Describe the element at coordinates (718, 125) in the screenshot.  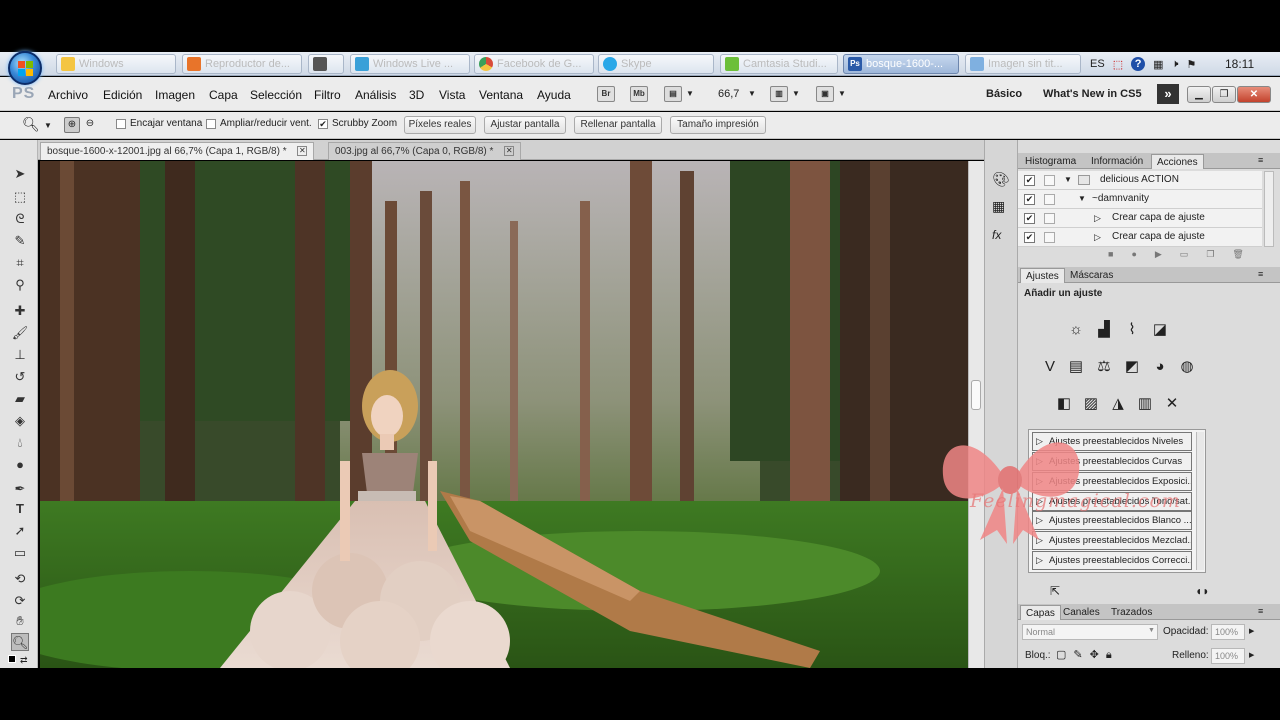
I see `print-size-button: Tamaño impresión` at that location.